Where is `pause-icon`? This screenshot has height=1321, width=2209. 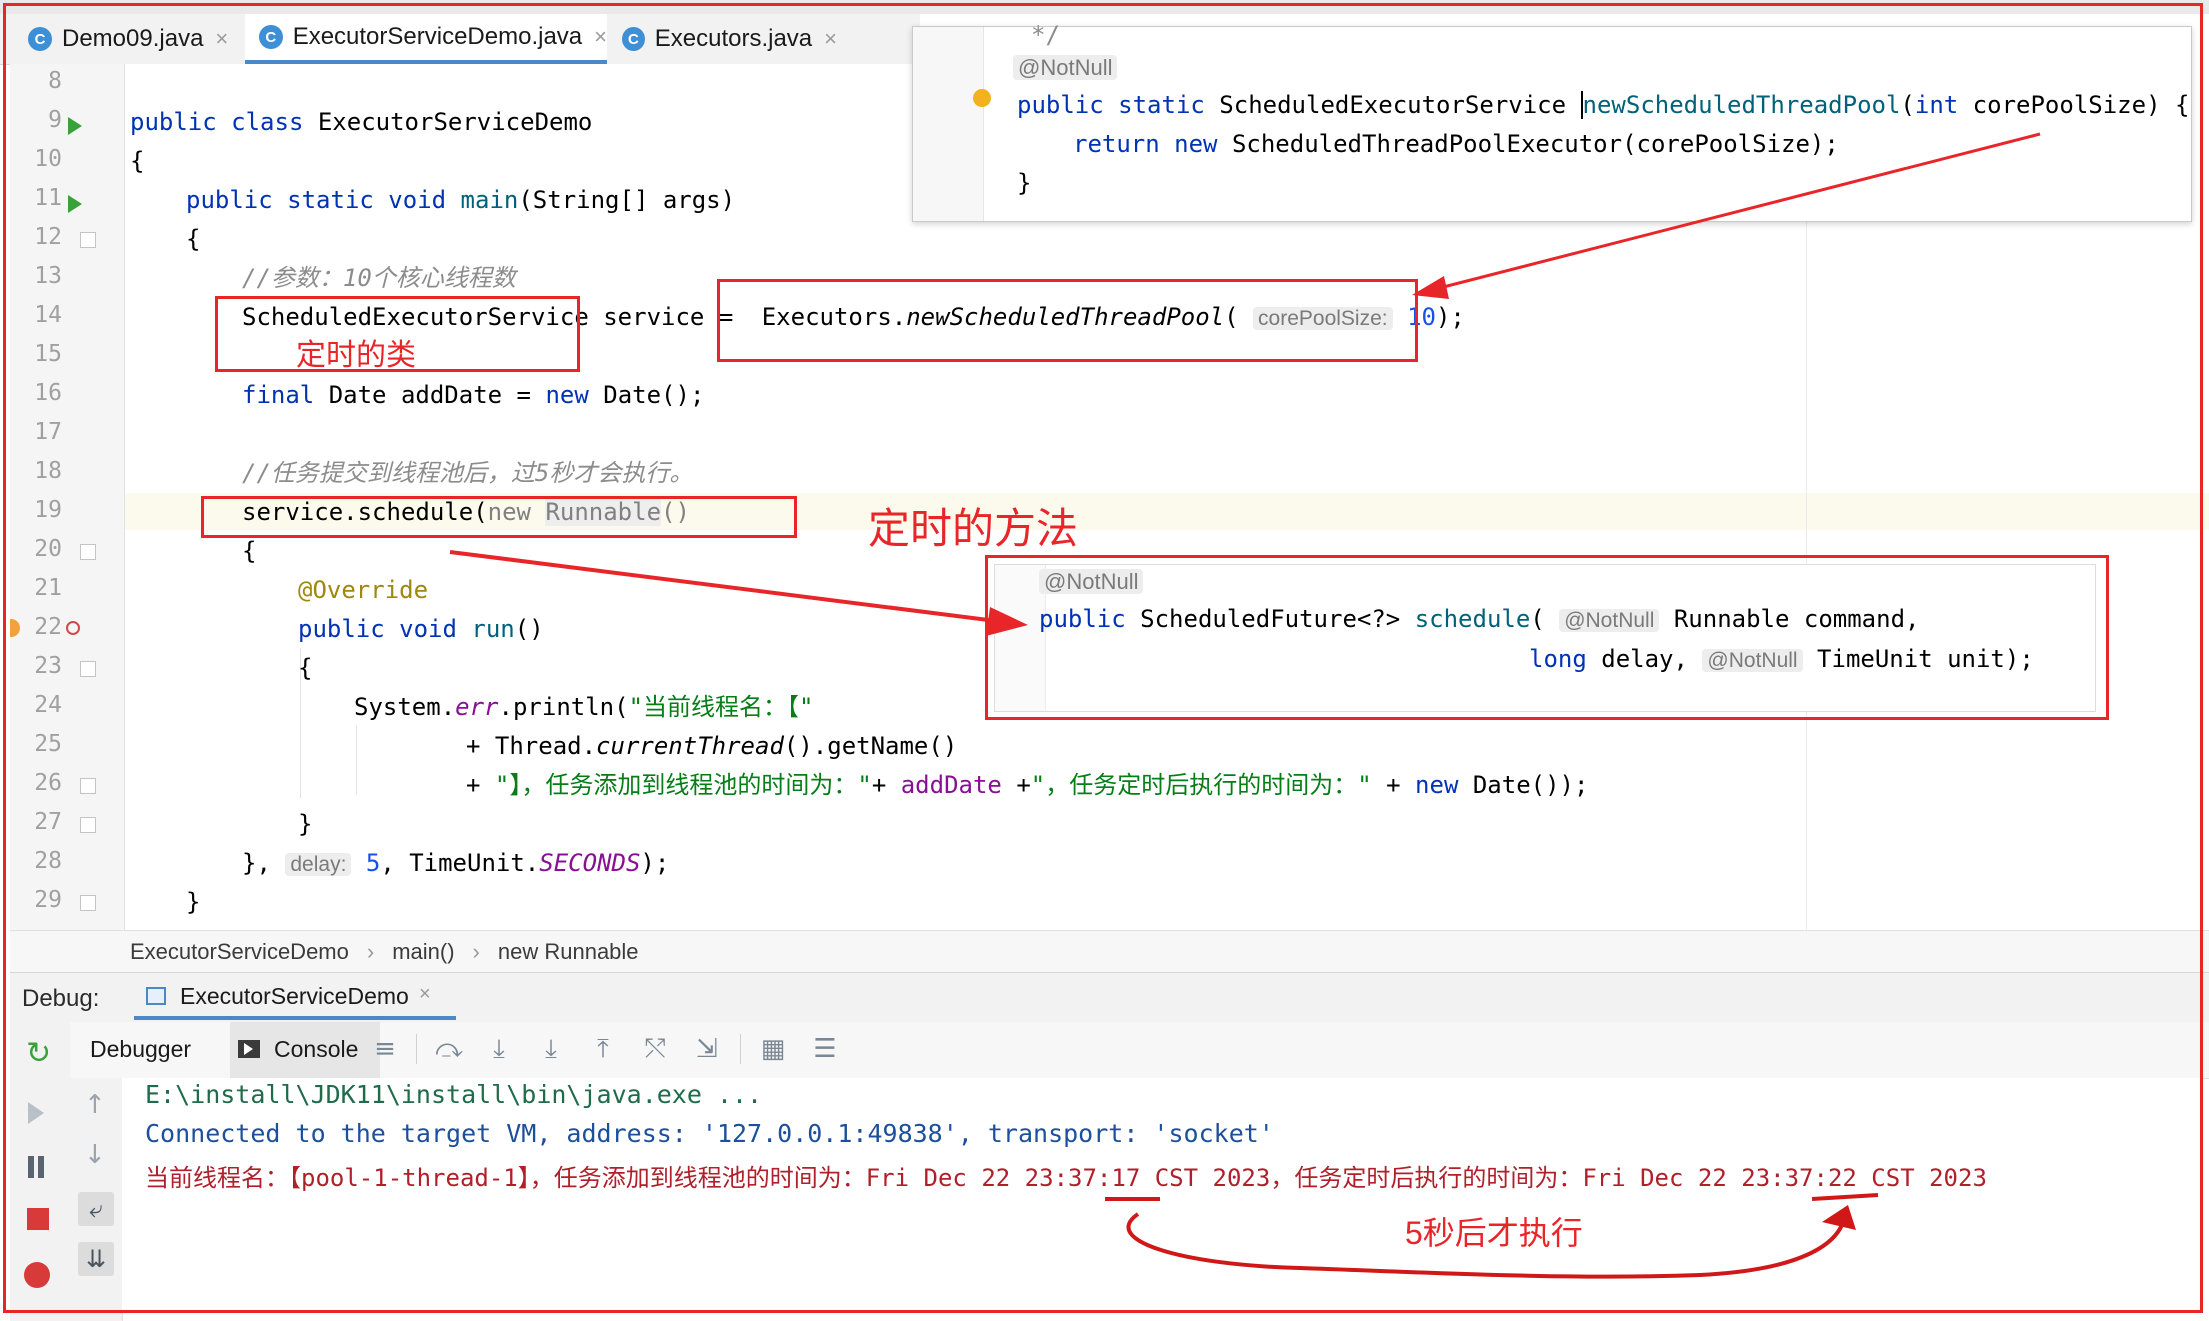 pause-icon is located at coordinates (31, 1167).